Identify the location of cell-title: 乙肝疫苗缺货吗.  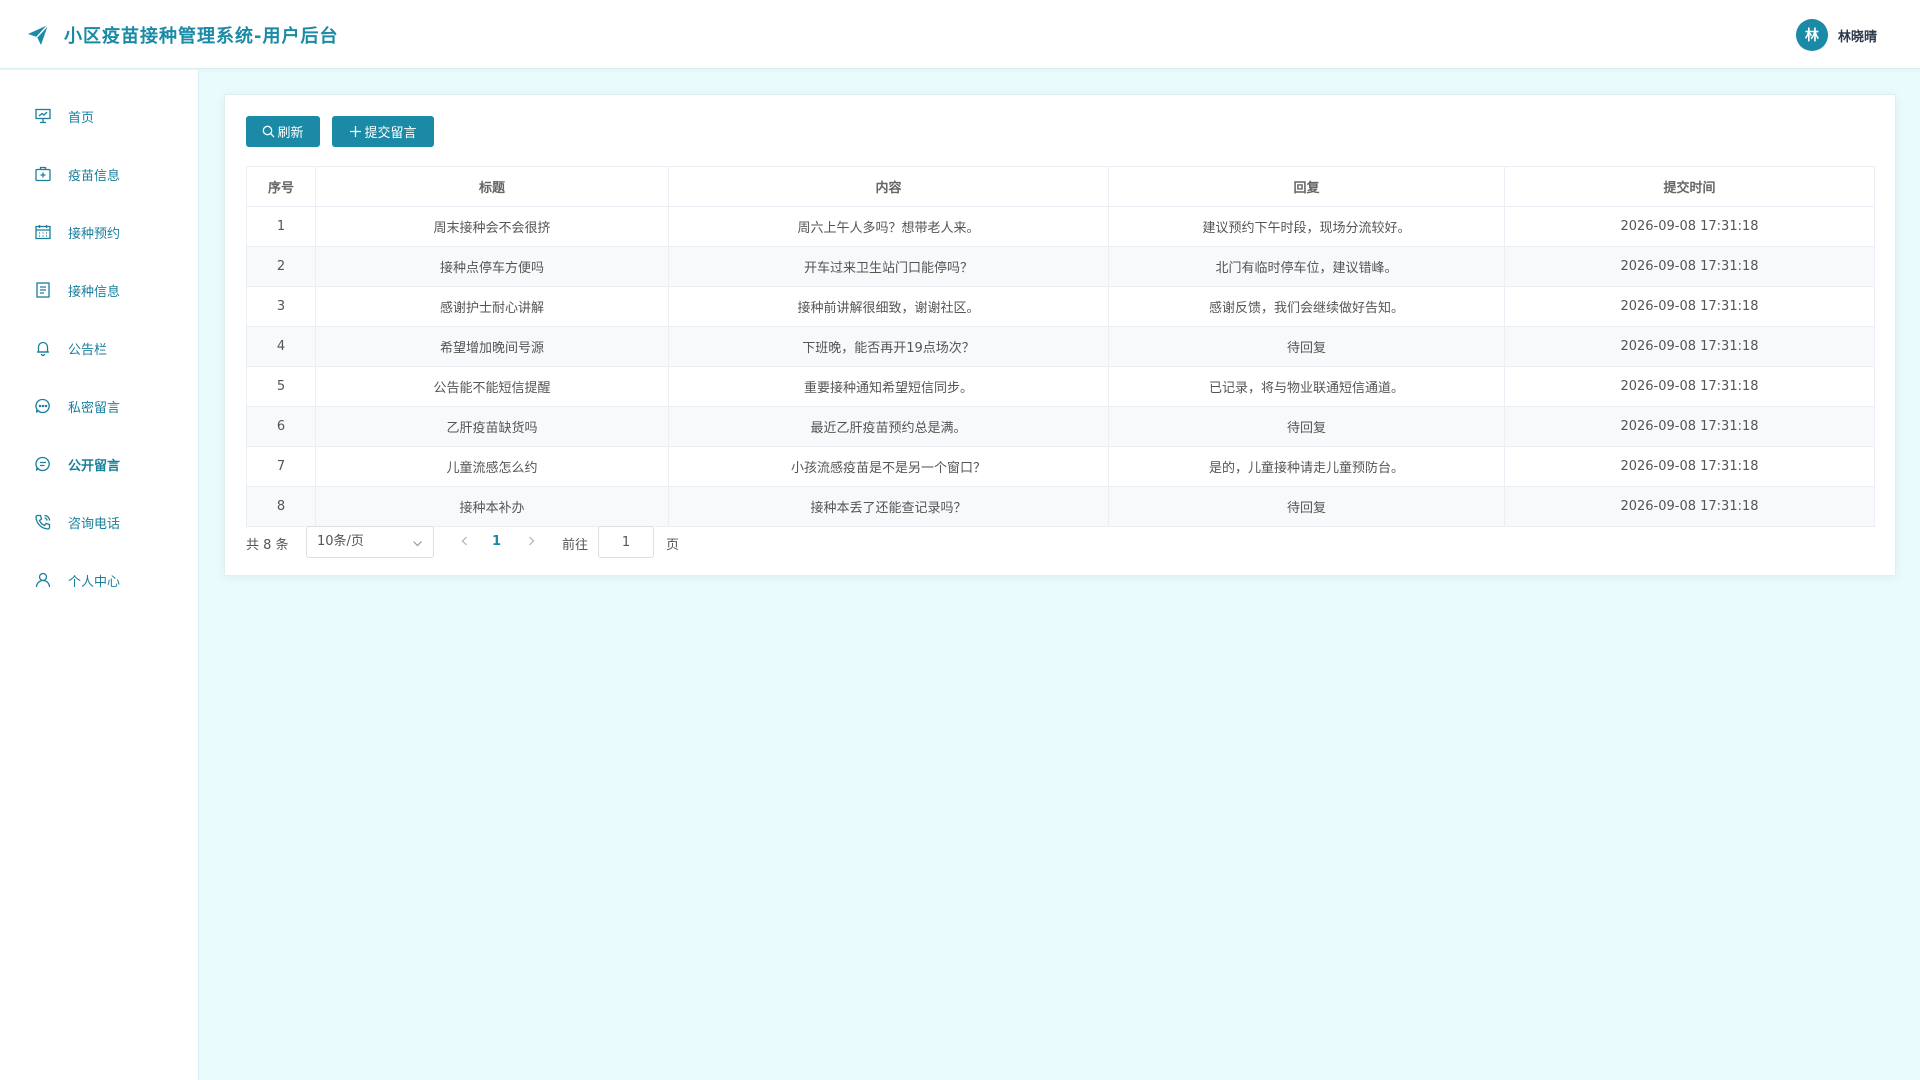
(492, 426).